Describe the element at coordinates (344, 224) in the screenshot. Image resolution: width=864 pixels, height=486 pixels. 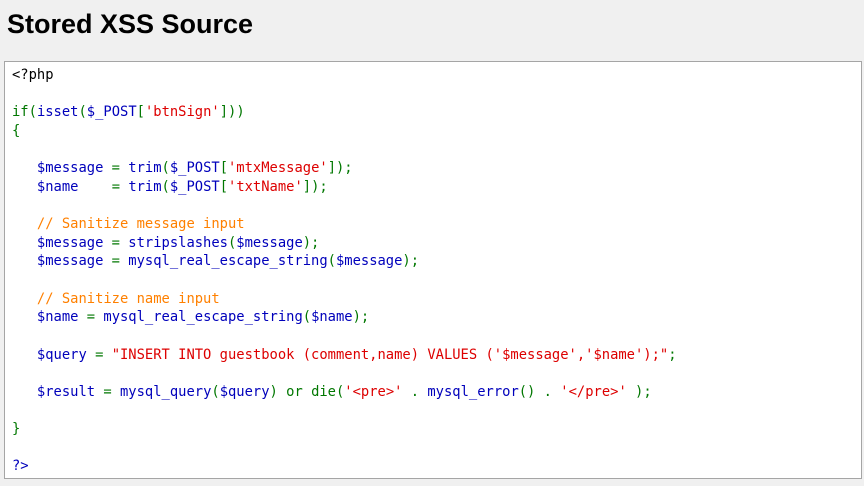
I see `code-line: // Sanitize message input` at that location.